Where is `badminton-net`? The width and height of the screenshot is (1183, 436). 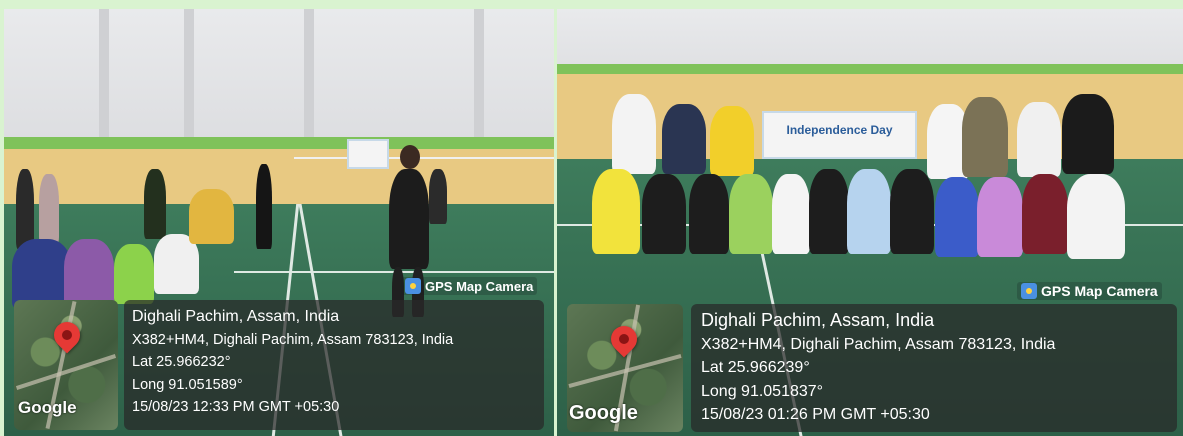 badminton-net is located at coordinates (424, 158).